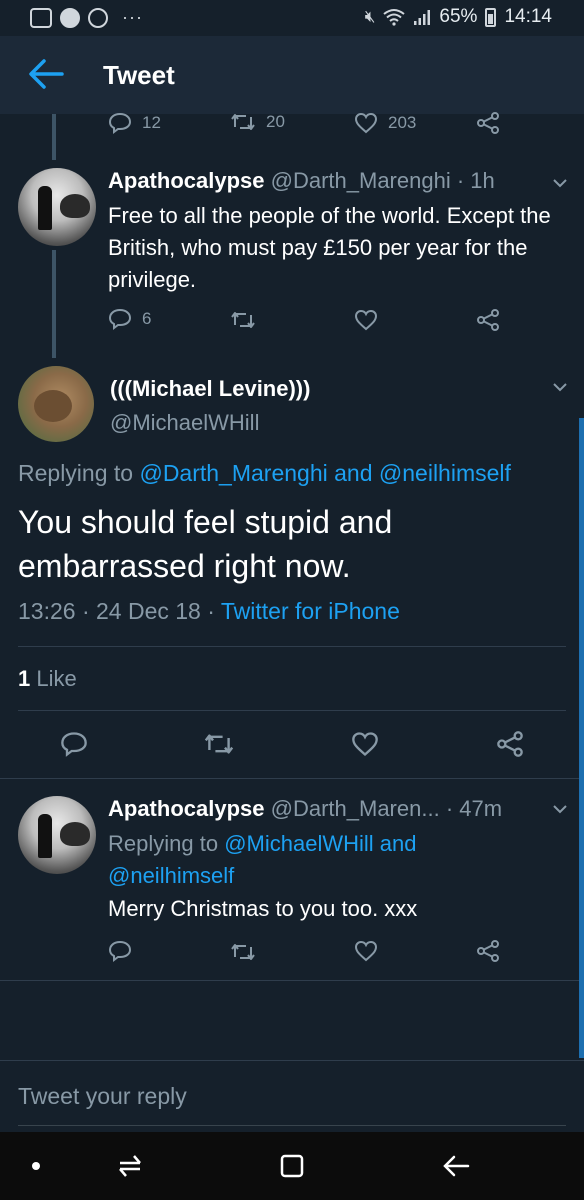  I want to click on reply-action: 12, so click(134, 123).